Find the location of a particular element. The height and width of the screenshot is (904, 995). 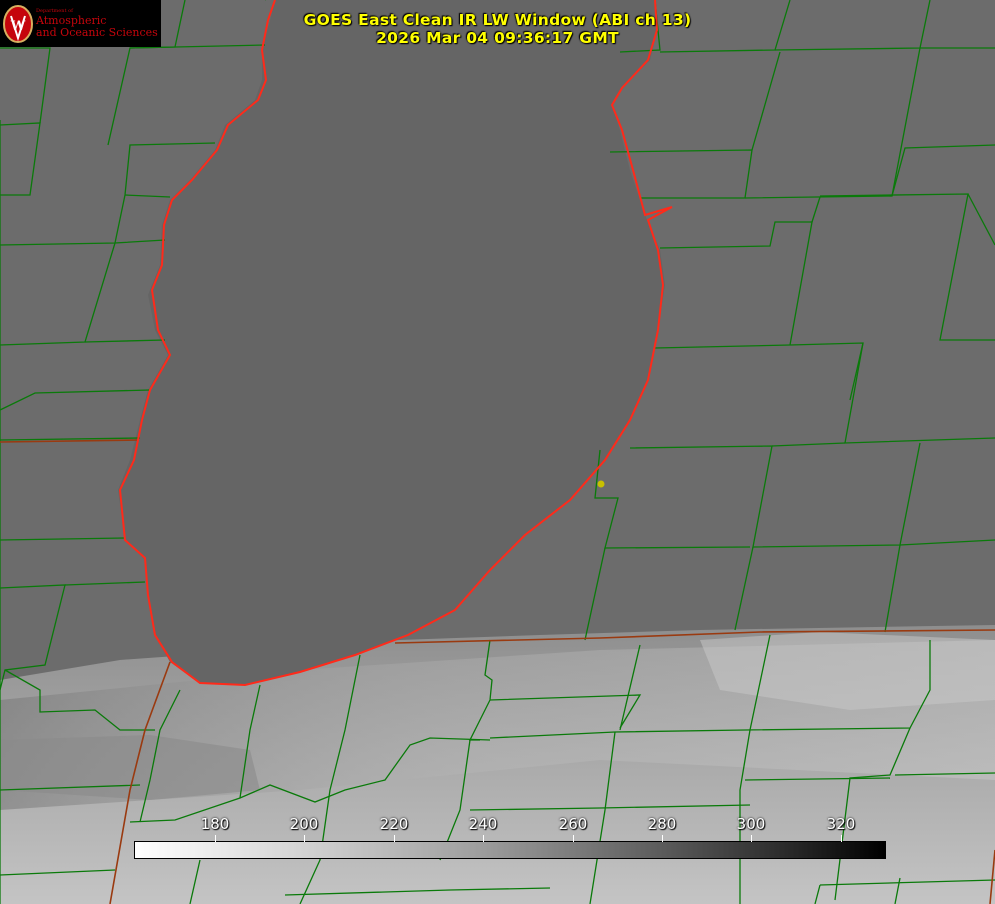

colorbar-tick-label: 200 is located at coordinates (304, 824).